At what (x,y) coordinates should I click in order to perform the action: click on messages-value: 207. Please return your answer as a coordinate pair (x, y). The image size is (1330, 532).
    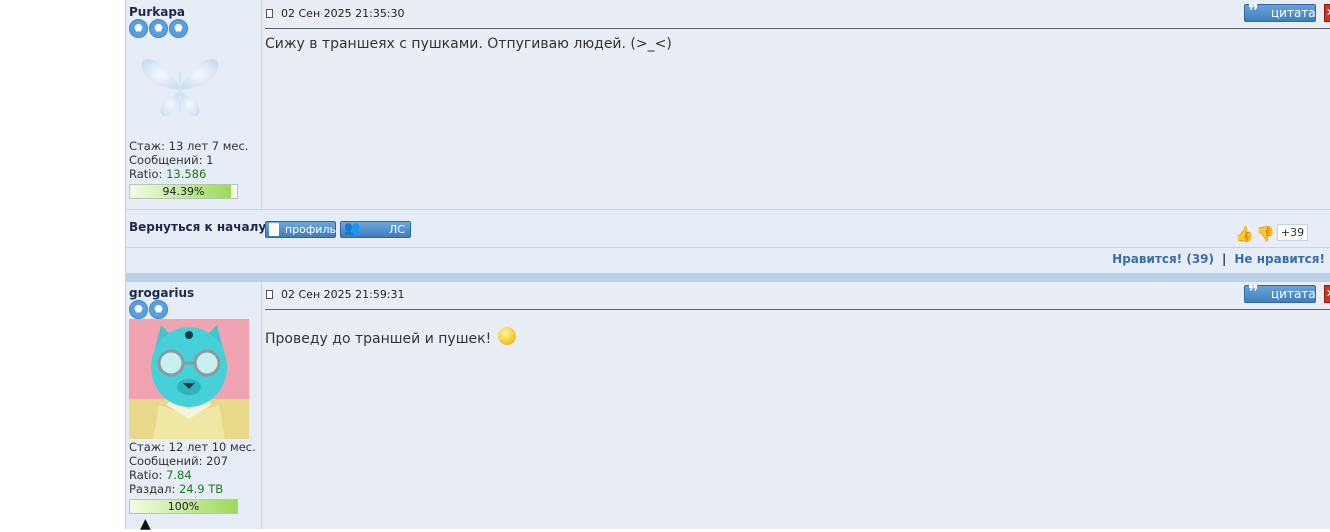
    Looking at the image, I should click on (217, 461).